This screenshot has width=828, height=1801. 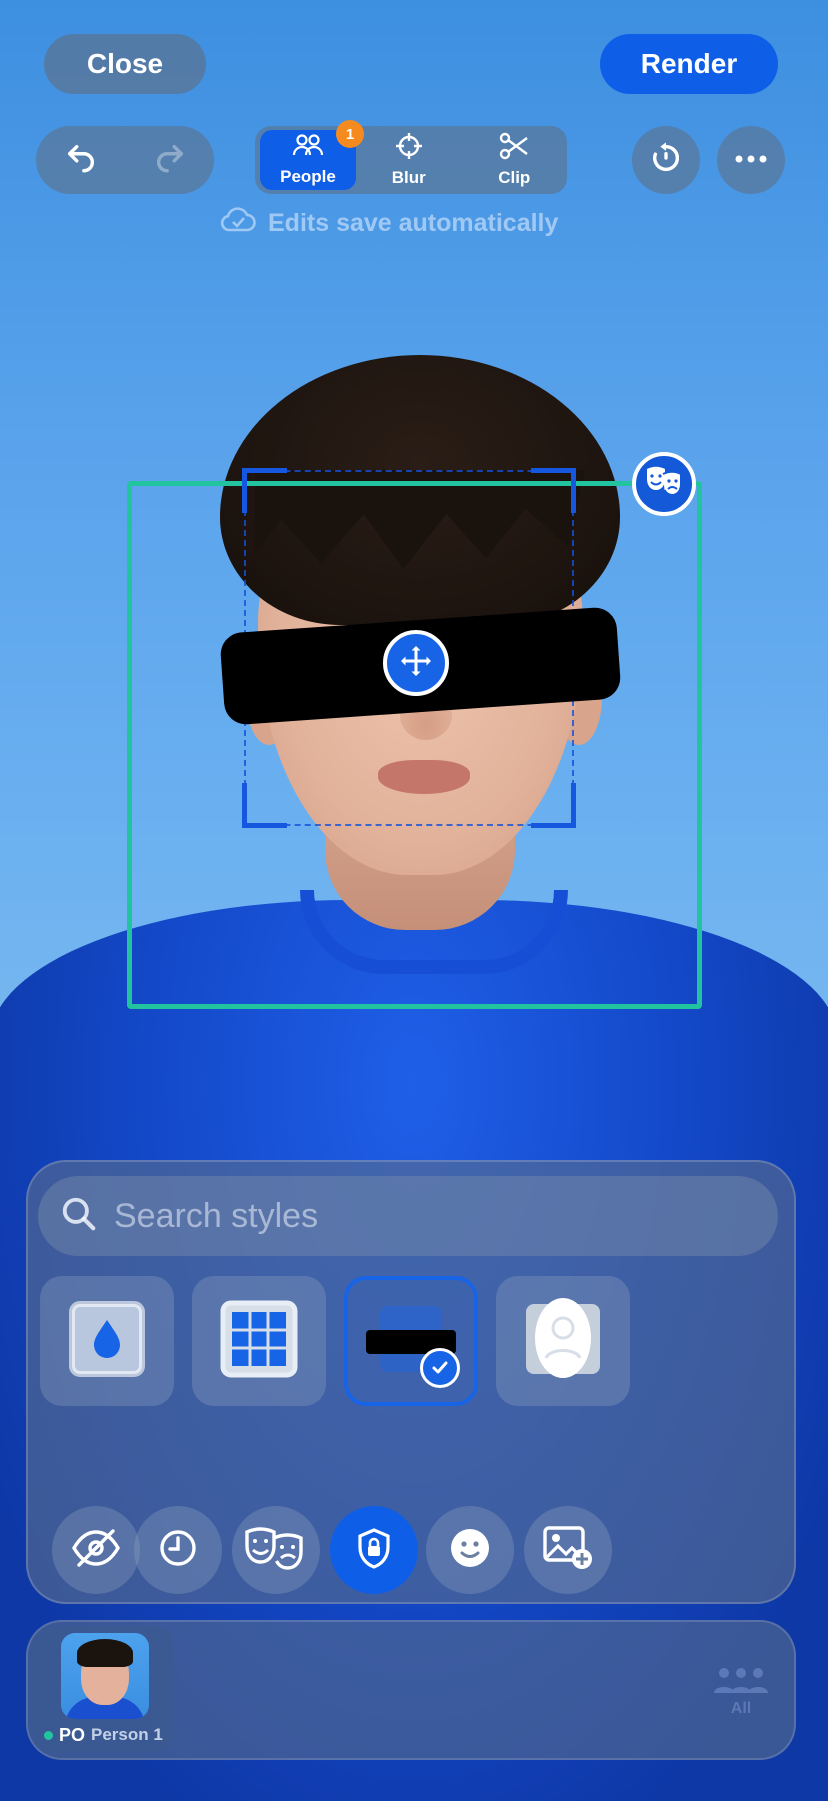 What do you see at coordinates (741, 1682) in the screenshot?
I see `group-icon` at bounding box center [741, 1682].